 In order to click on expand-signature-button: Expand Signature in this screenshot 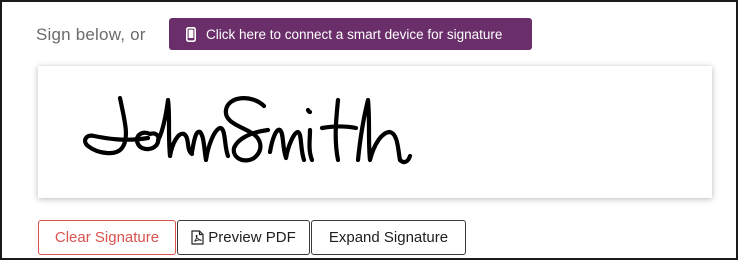, I will do `click(388, 237)`.